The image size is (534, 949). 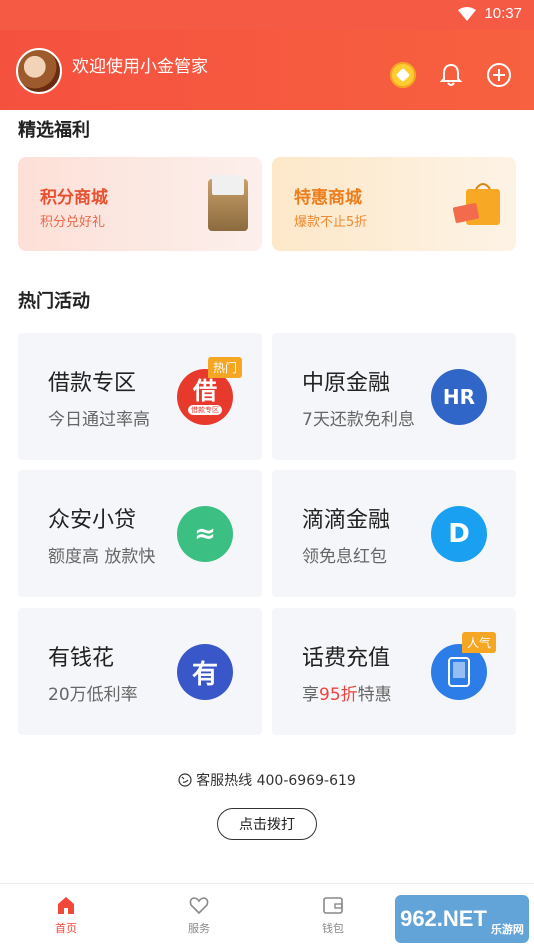 What do you see at coordinates (140, 396) in the screenshot?
I see `activity-card-loan: 借款专区 今日通过率高 借 借款专区 热门` at bounding box center [140, 396].